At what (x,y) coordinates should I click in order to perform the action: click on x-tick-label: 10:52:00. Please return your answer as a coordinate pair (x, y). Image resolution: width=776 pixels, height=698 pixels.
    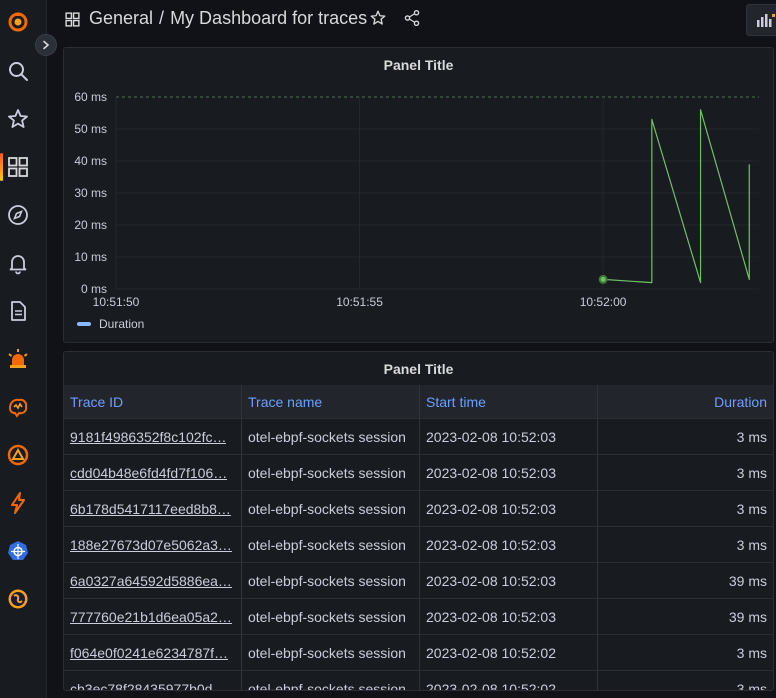
    Looking at the image, I should click on (603, 302).